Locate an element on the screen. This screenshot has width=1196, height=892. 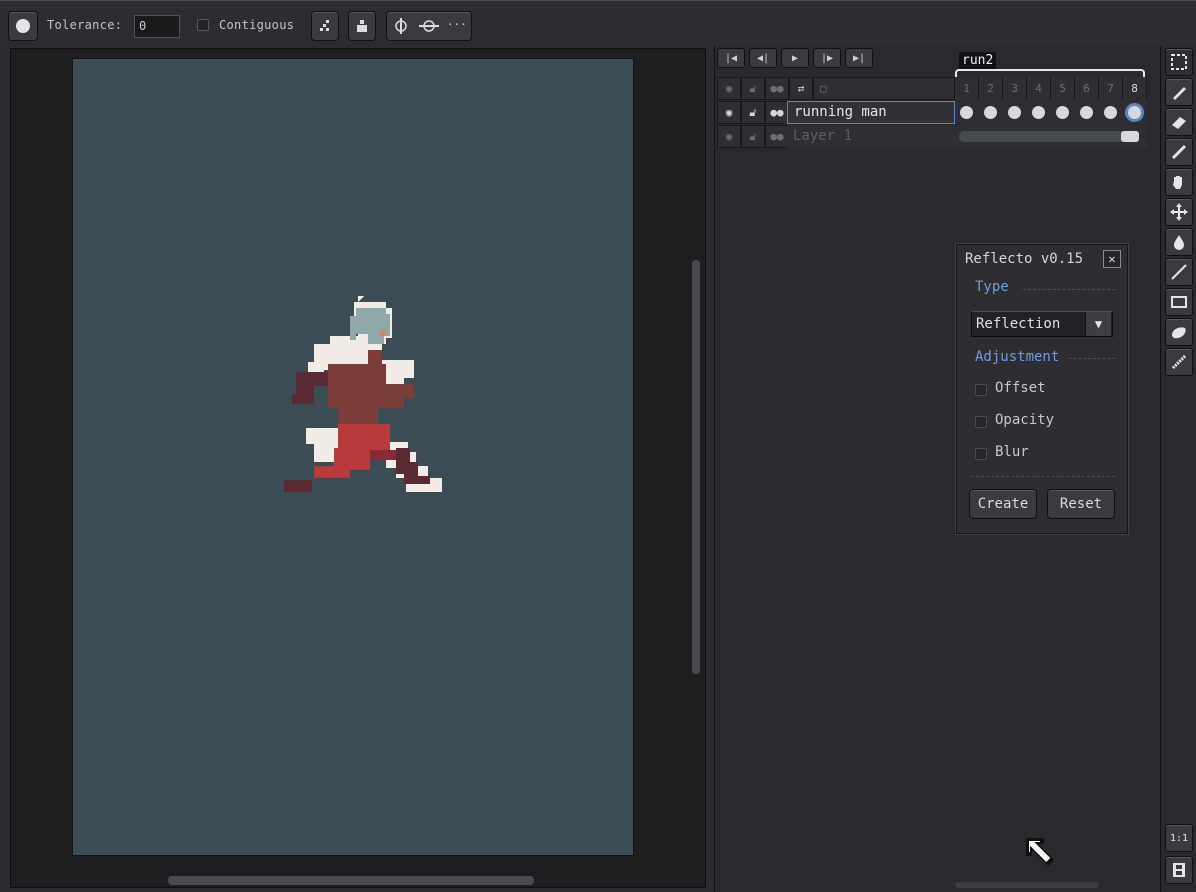
close-button: ✕ is located at coordinates (1112, 259).